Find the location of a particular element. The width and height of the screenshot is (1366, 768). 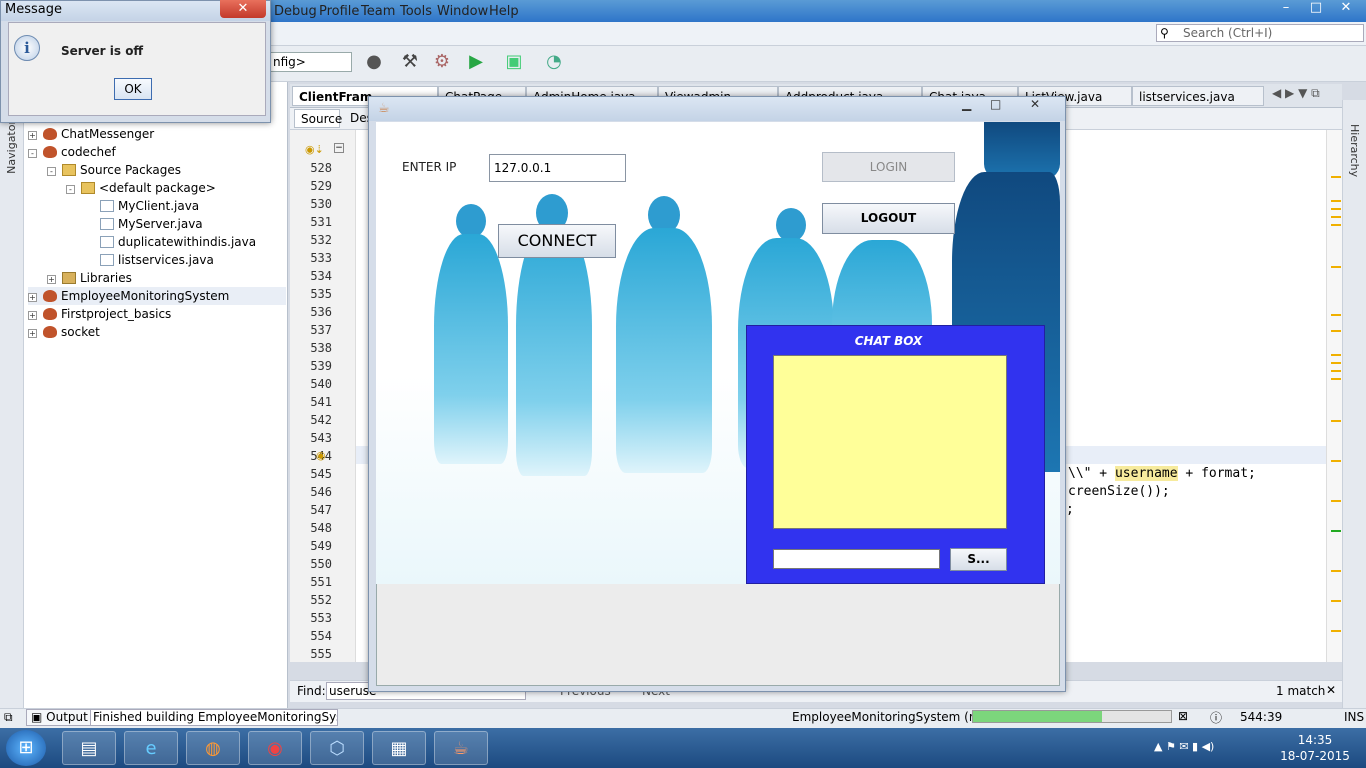

minimize-icon: – is located at coordinates (1286, 9).